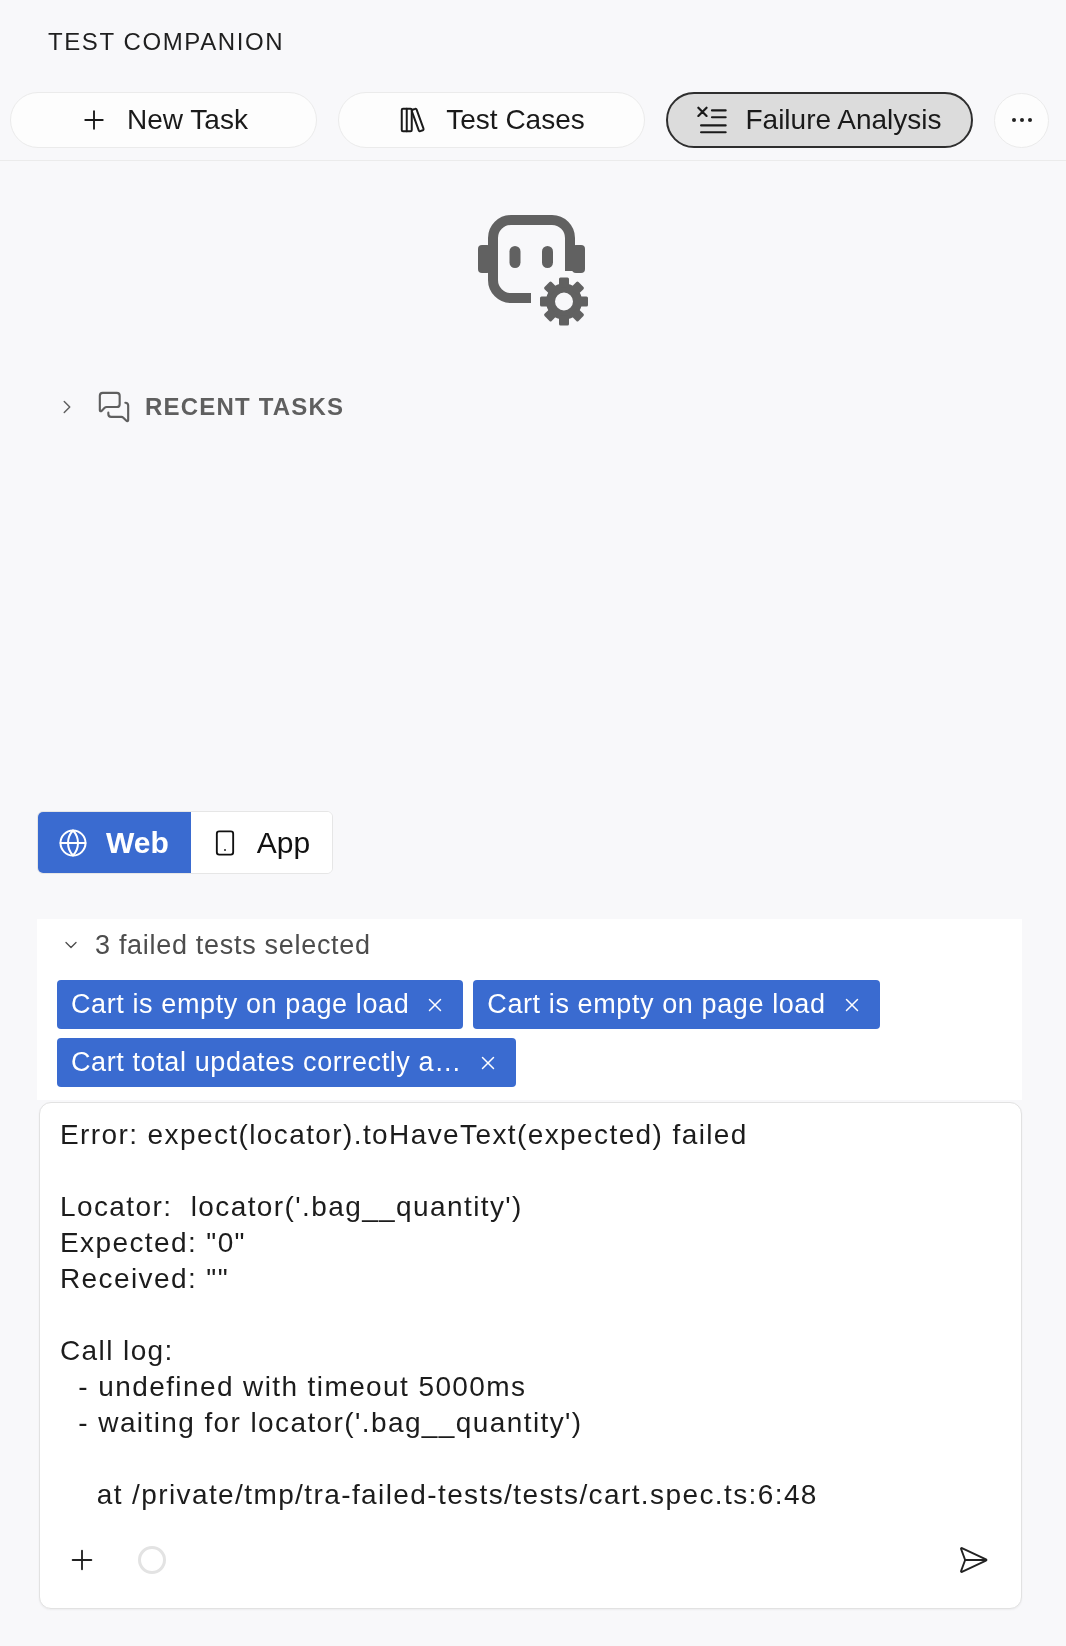 The height and width of the screenshot is (1646, 1066). What do you see at coordinates (166, 42) in the screenshot?
I see `app-title: TEST COMPANION` at bounding box center [166, 42].